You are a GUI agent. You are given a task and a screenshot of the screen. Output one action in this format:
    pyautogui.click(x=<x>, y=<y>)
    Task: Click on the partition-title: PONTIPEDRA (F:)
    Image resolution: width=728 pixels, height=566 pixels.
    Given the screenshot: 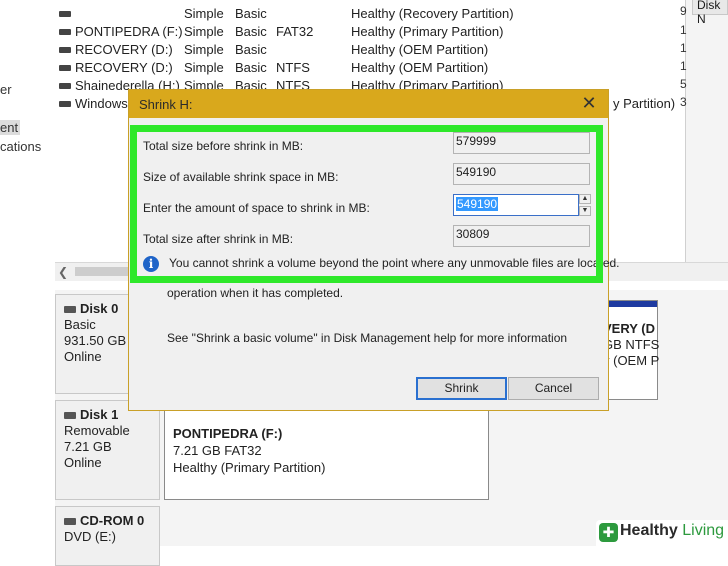 What is the action you would take?
    pyautogui.click(x=228, y=433)
    